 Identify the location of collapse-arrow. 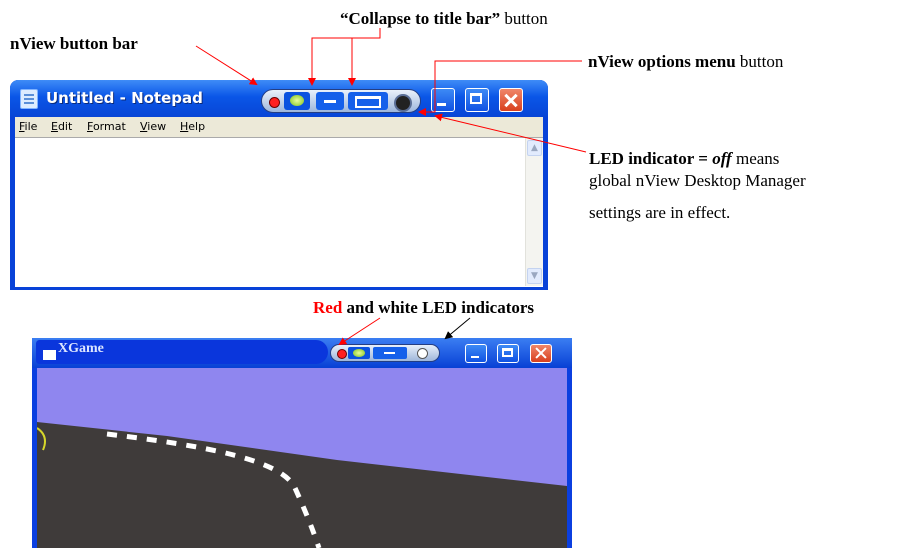
(344, 57).